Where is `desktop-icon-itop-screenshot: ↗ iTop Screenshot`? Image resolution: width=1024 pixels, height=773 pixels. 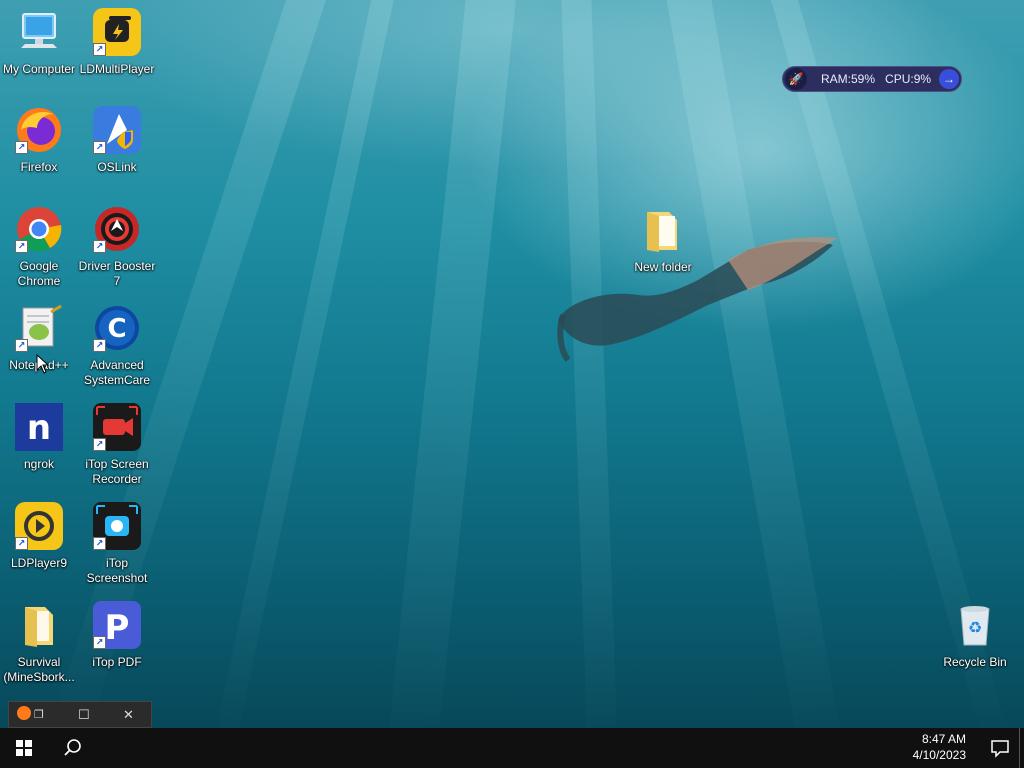 desktop-icon-itop-screenshot: ↗ iTop Screenshot is located at coordinates (117, 544).